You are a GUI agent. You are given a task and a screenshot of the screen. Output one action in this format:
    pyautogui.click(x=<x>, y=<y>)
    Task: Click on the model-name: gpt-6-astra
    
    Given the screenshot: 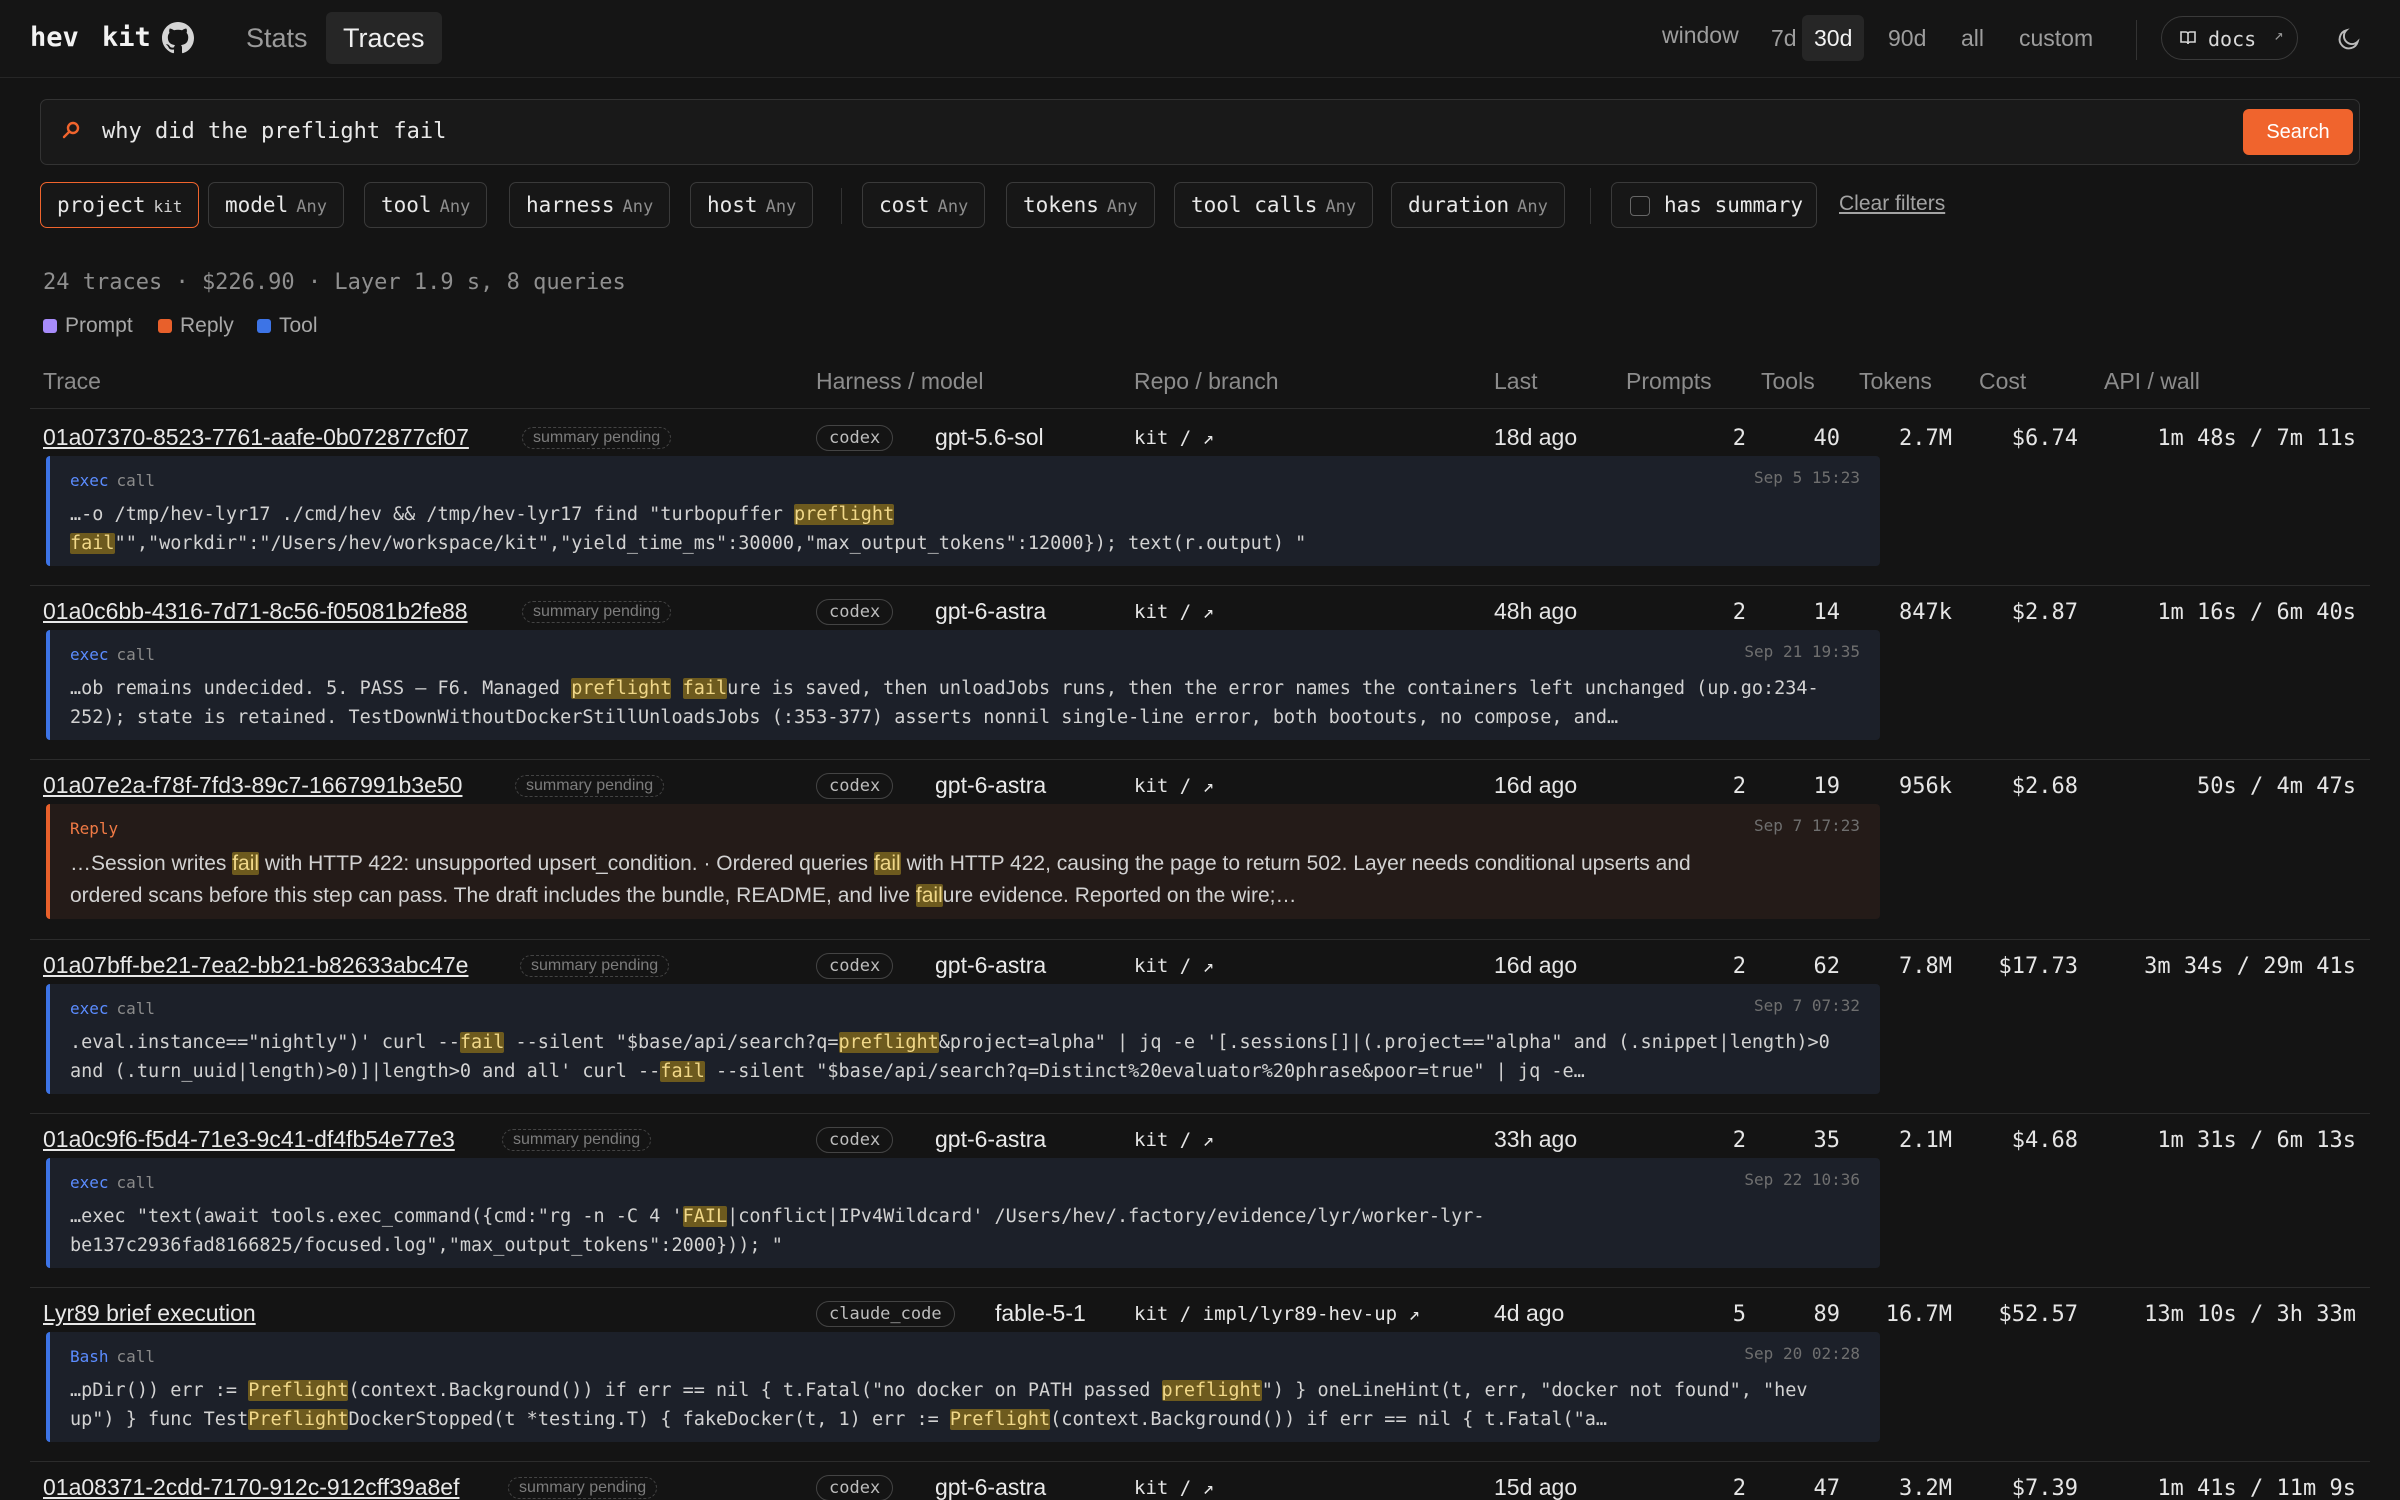 What is the action you would take?
    pyautogui.click(x=991, y=965)
    